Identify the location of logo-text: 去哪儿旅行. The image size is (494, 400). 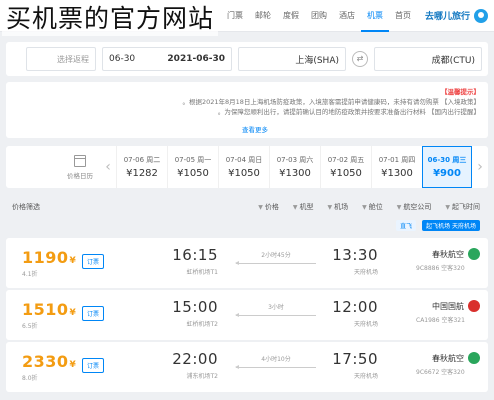
(447, 17).